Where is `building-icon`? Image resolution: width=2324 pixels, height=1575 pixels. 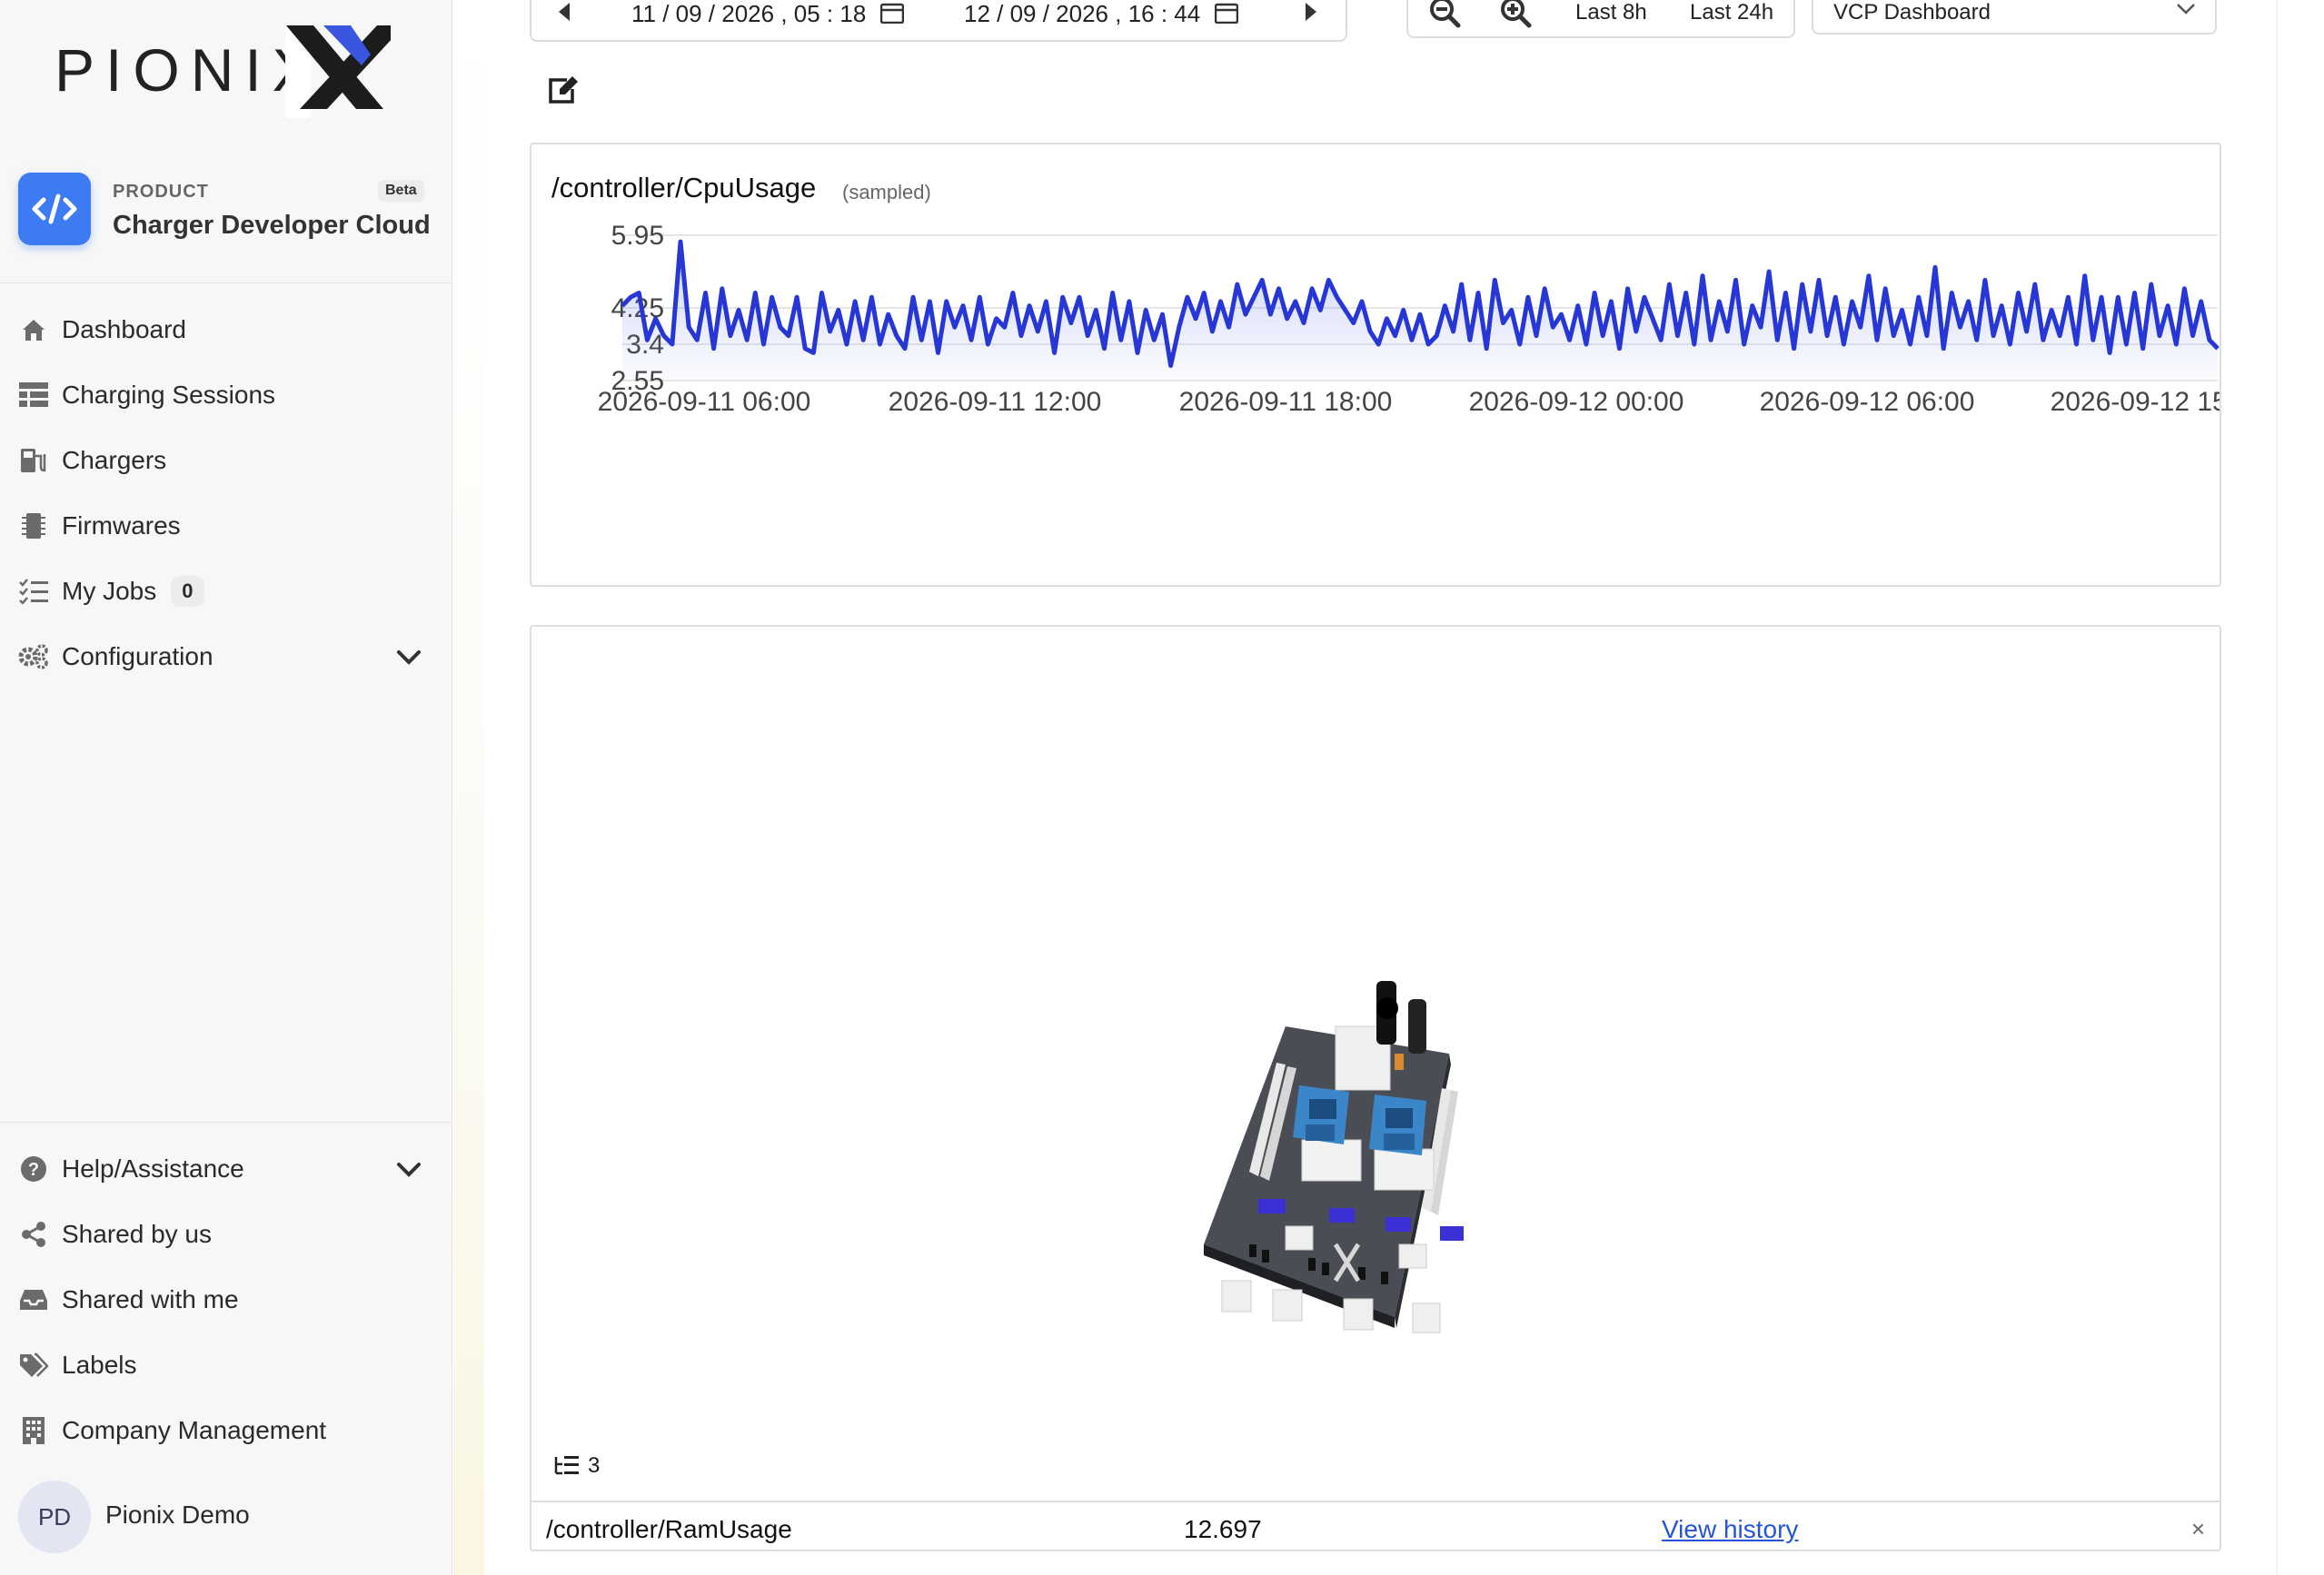
building-icon is located at coordinates (34, 1430).